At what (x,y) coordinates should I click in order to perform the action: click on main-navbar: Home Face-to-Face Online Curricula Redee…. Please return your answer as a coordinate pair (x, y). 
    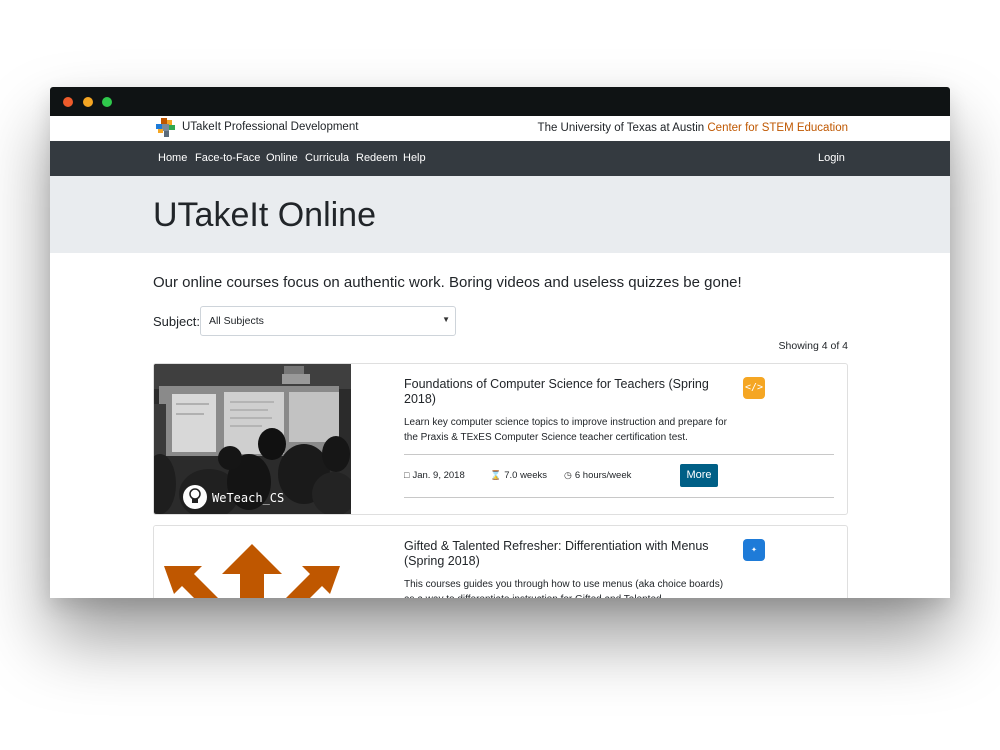
    Looking at the image, I should click on (500, 158).